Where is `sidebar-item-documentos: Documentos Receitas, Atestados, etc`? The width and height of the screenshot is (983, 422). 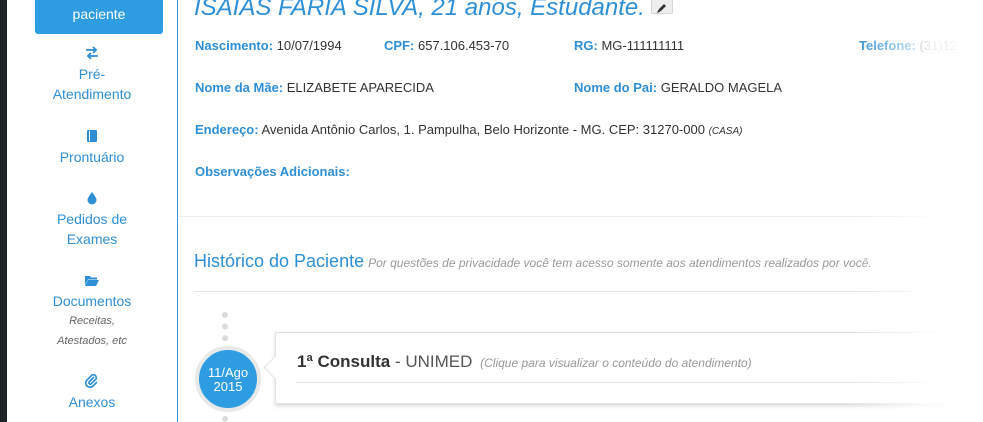
sidebar-item-documentos: Documentos Receitas, Atestados, etc is located at coordinates (92, 312).